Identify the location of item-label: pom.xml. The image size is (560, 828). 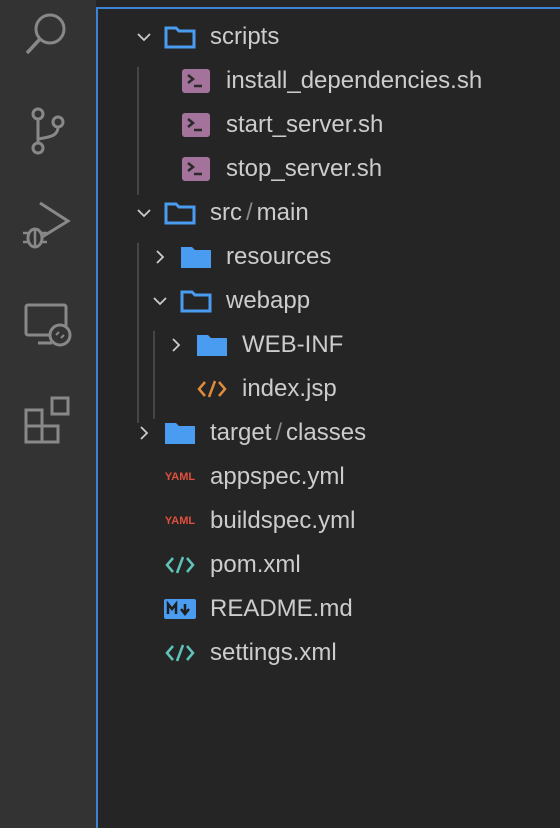
(255, 565).